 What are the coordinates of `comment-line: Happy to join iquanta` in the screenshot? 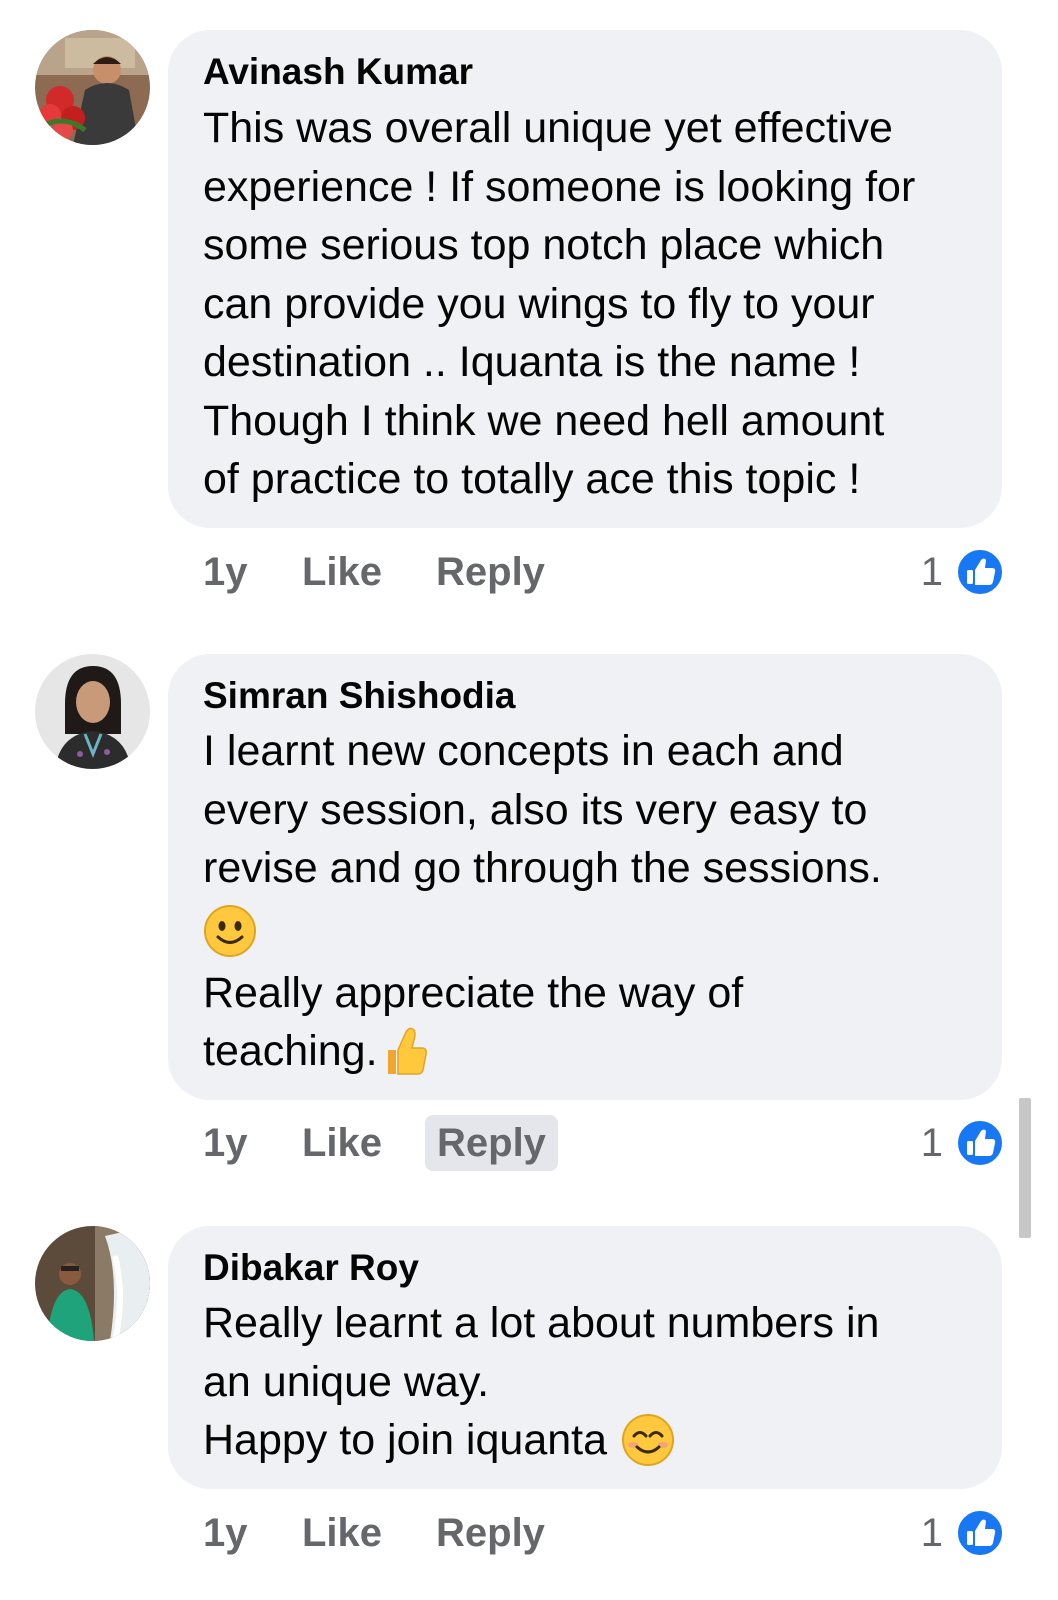 It's located at (587, 1440).